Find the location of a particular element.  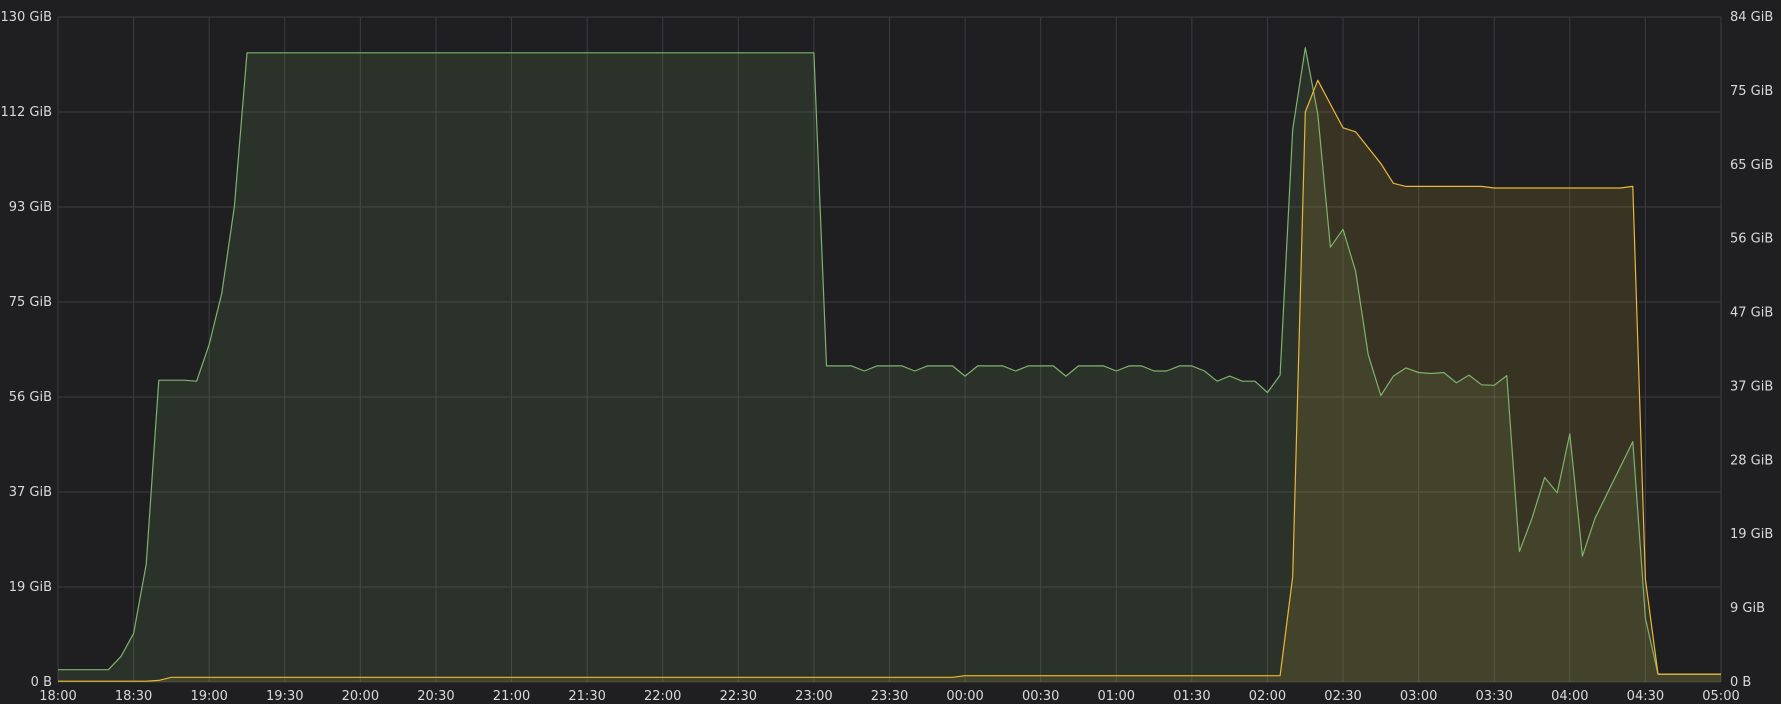

left-y-tick-label: 112 GiB is located at coordinates (26, 112).